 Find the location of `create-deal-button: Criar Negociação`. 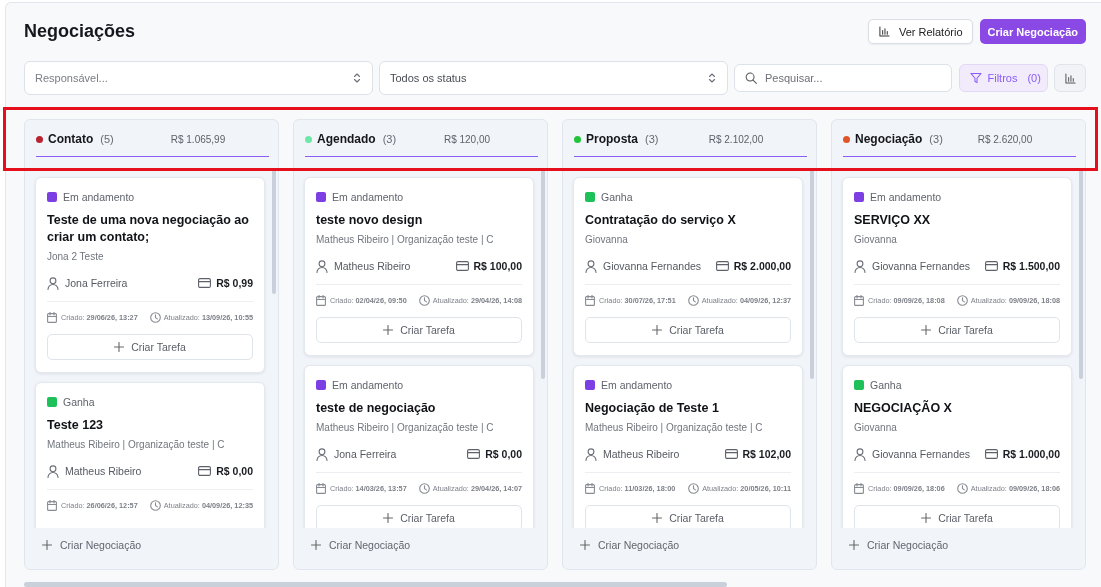

create-deal-button: Criar Negociação is located at coordinates (1032, 31).